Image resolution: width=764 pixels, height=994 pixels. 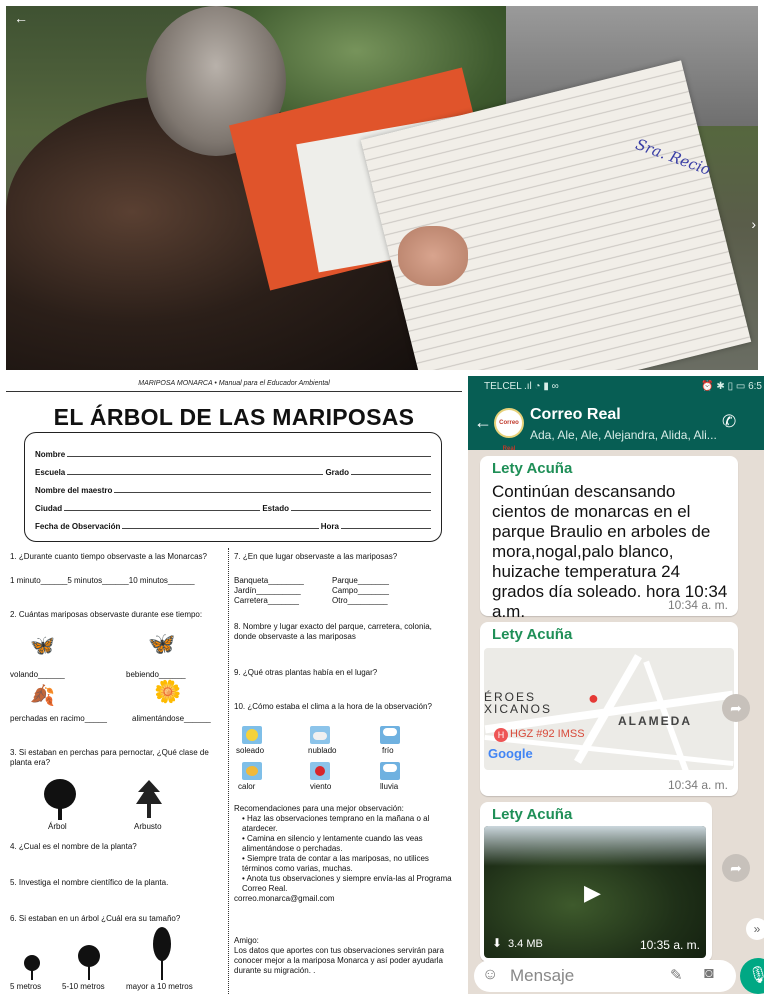 What do you see at coordinates (159, 986) in the screenshot?
I see `label-mayor-10-metros: mayor a 10 metros` at bounding box center [159, 986].